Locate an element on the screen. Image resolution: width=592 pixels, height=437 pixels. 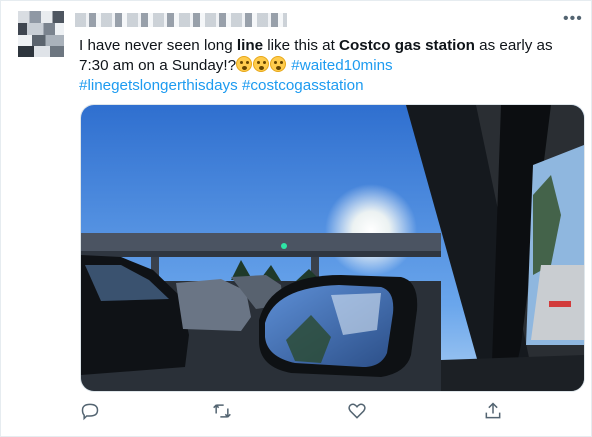
share-button is located at coordinates (494, 412).